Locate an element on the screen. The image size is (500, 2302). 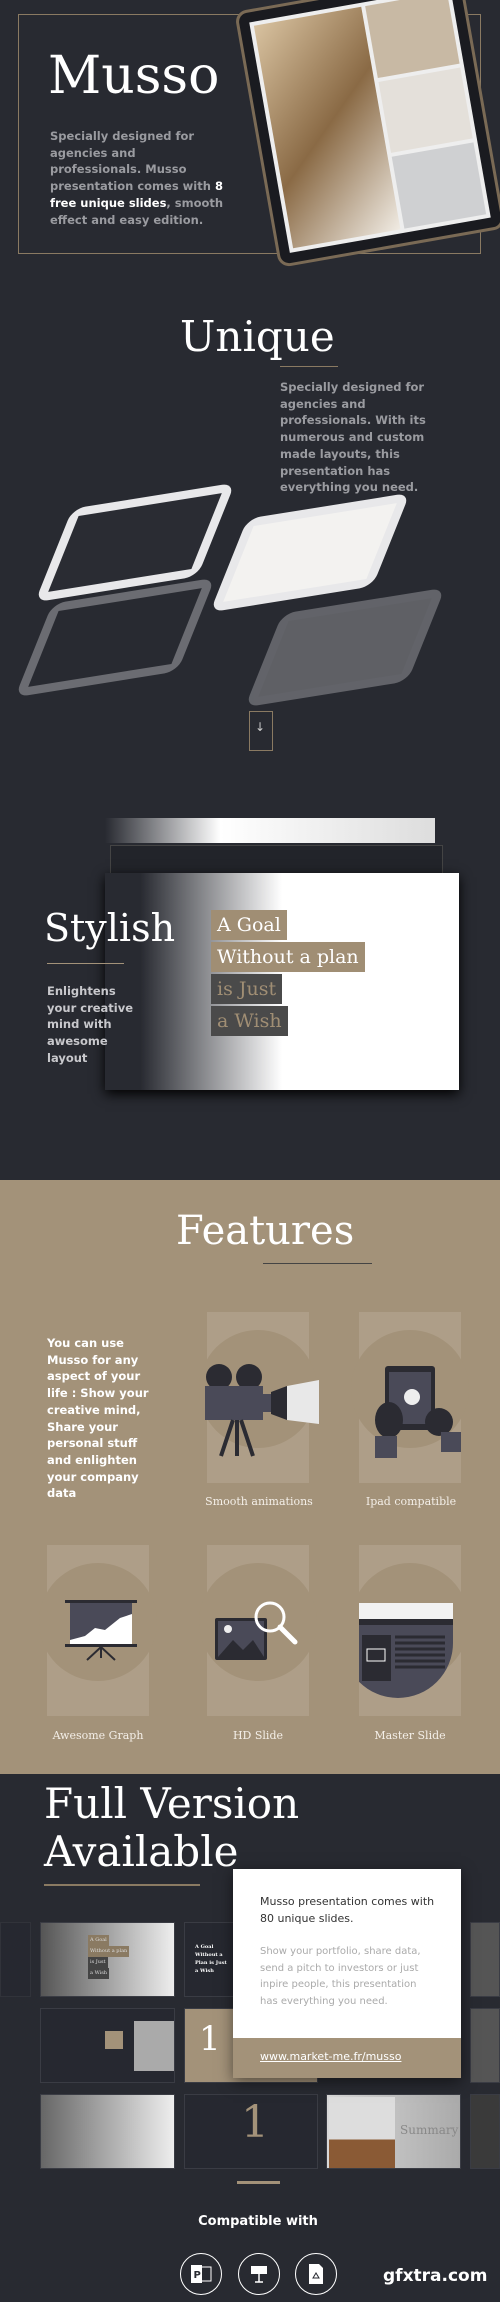
unique-underline is located at coordinates (309, 366).